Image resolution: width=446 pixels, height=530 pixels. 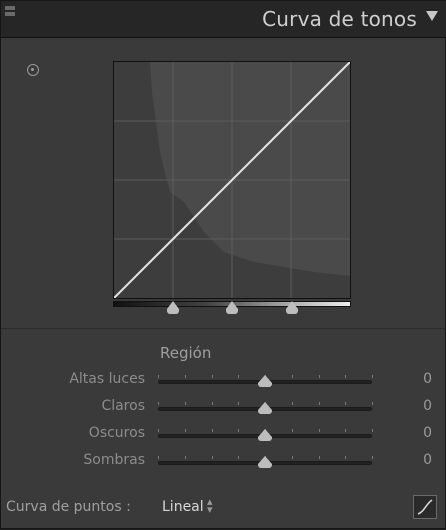 I want to click on slider-row: Claros 0, so click(x=223, y=408).